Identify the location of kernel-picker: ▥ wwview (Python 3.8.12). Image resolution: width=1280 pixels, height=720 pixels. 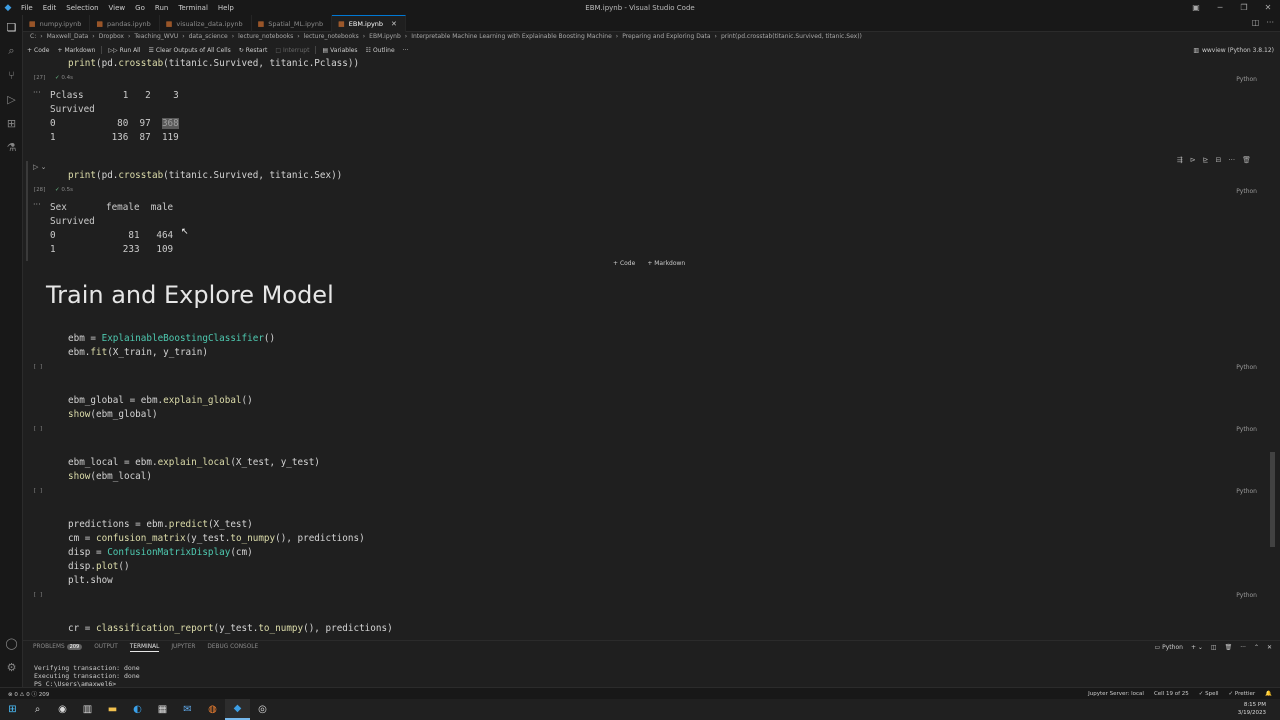
(1233, 50).